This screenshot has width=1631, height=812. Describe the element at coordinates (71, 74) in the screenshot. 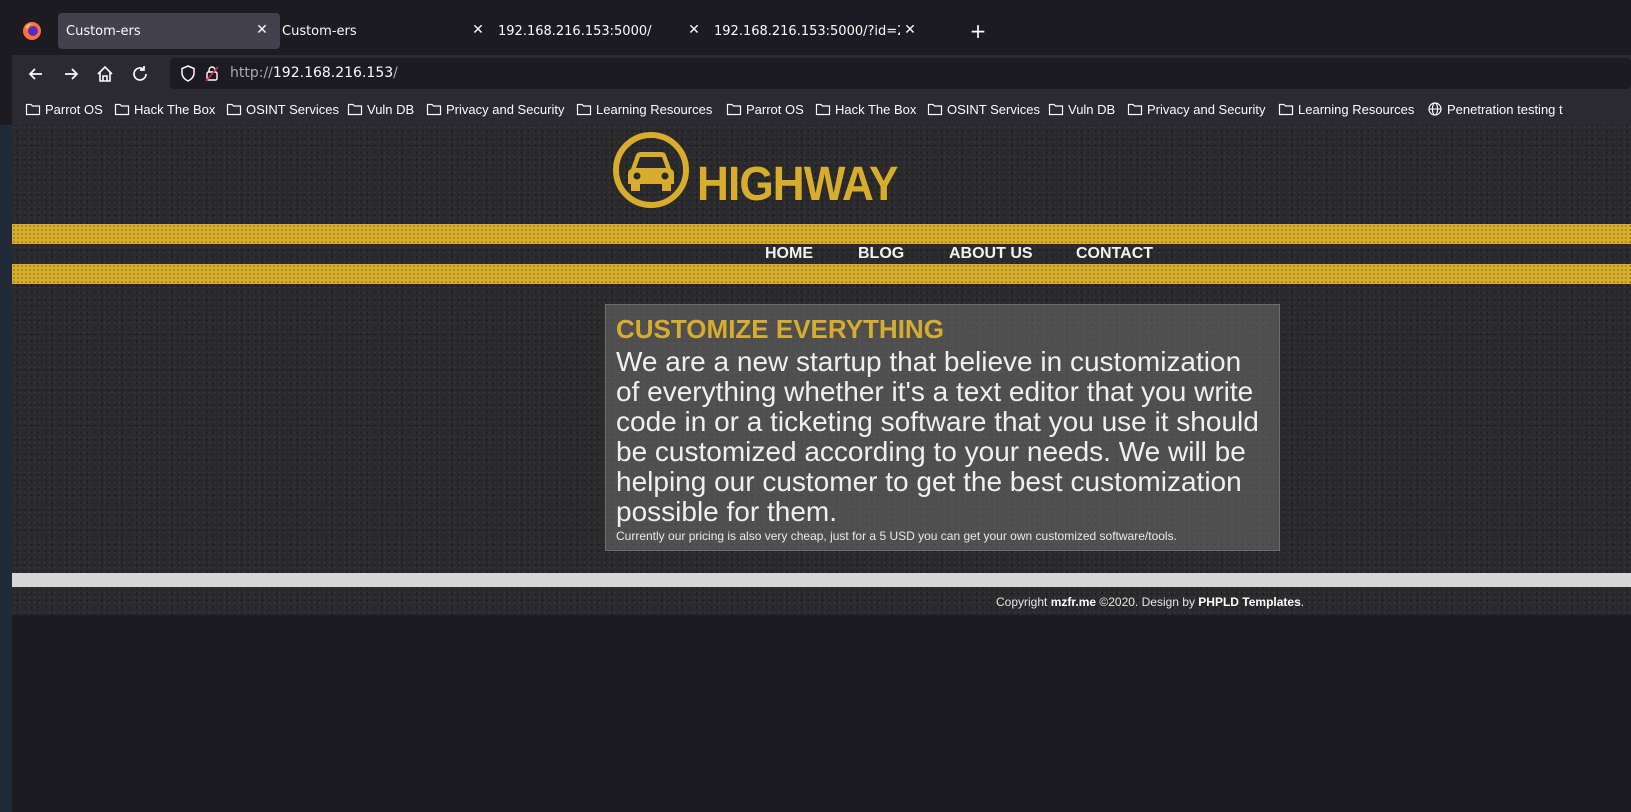

I see `forward-arrow-icon` at that location.